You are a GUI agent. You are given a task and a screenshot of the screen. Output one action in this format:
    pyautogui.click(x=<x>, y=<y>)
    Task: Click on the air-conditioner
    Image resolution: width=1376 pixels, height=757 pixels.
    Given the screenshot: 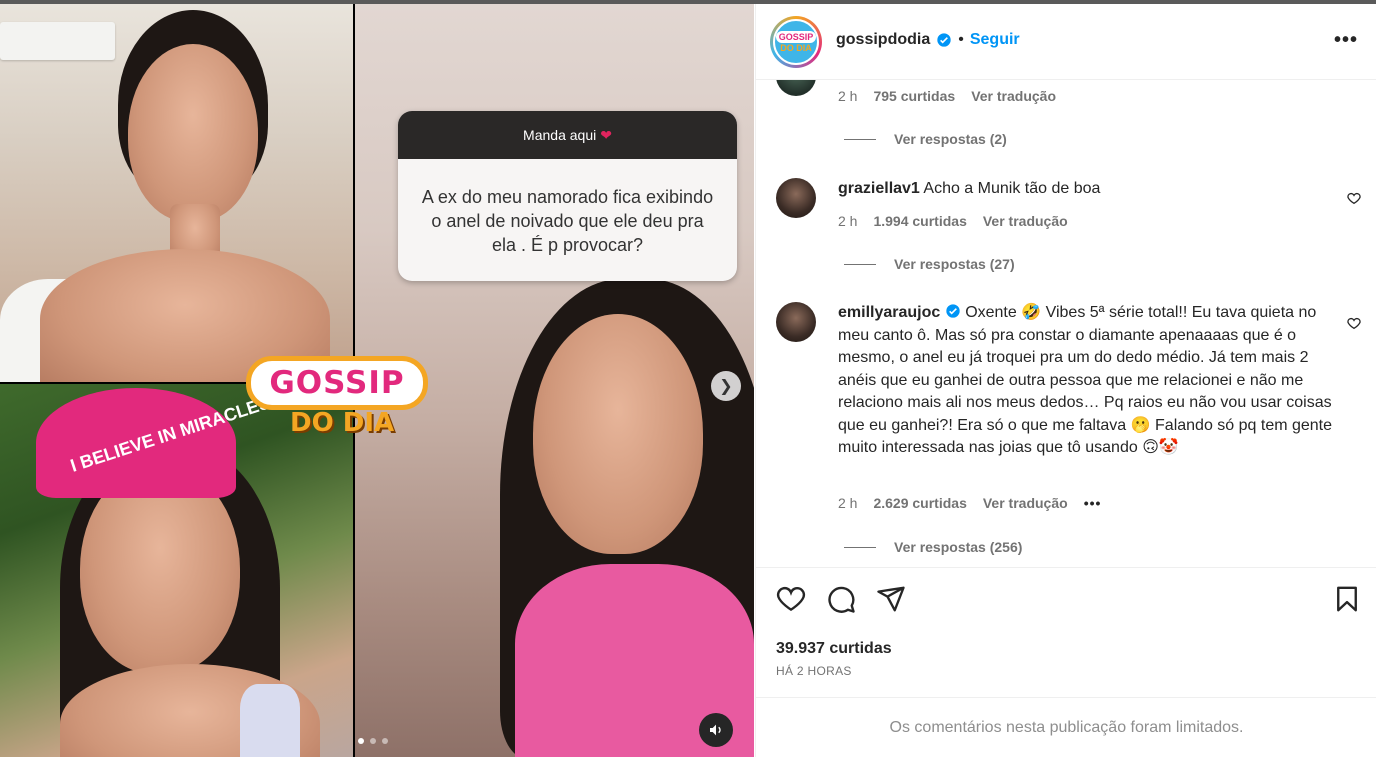 What is the action you would take?
    pyautogui.click(x=57, y=41)
    